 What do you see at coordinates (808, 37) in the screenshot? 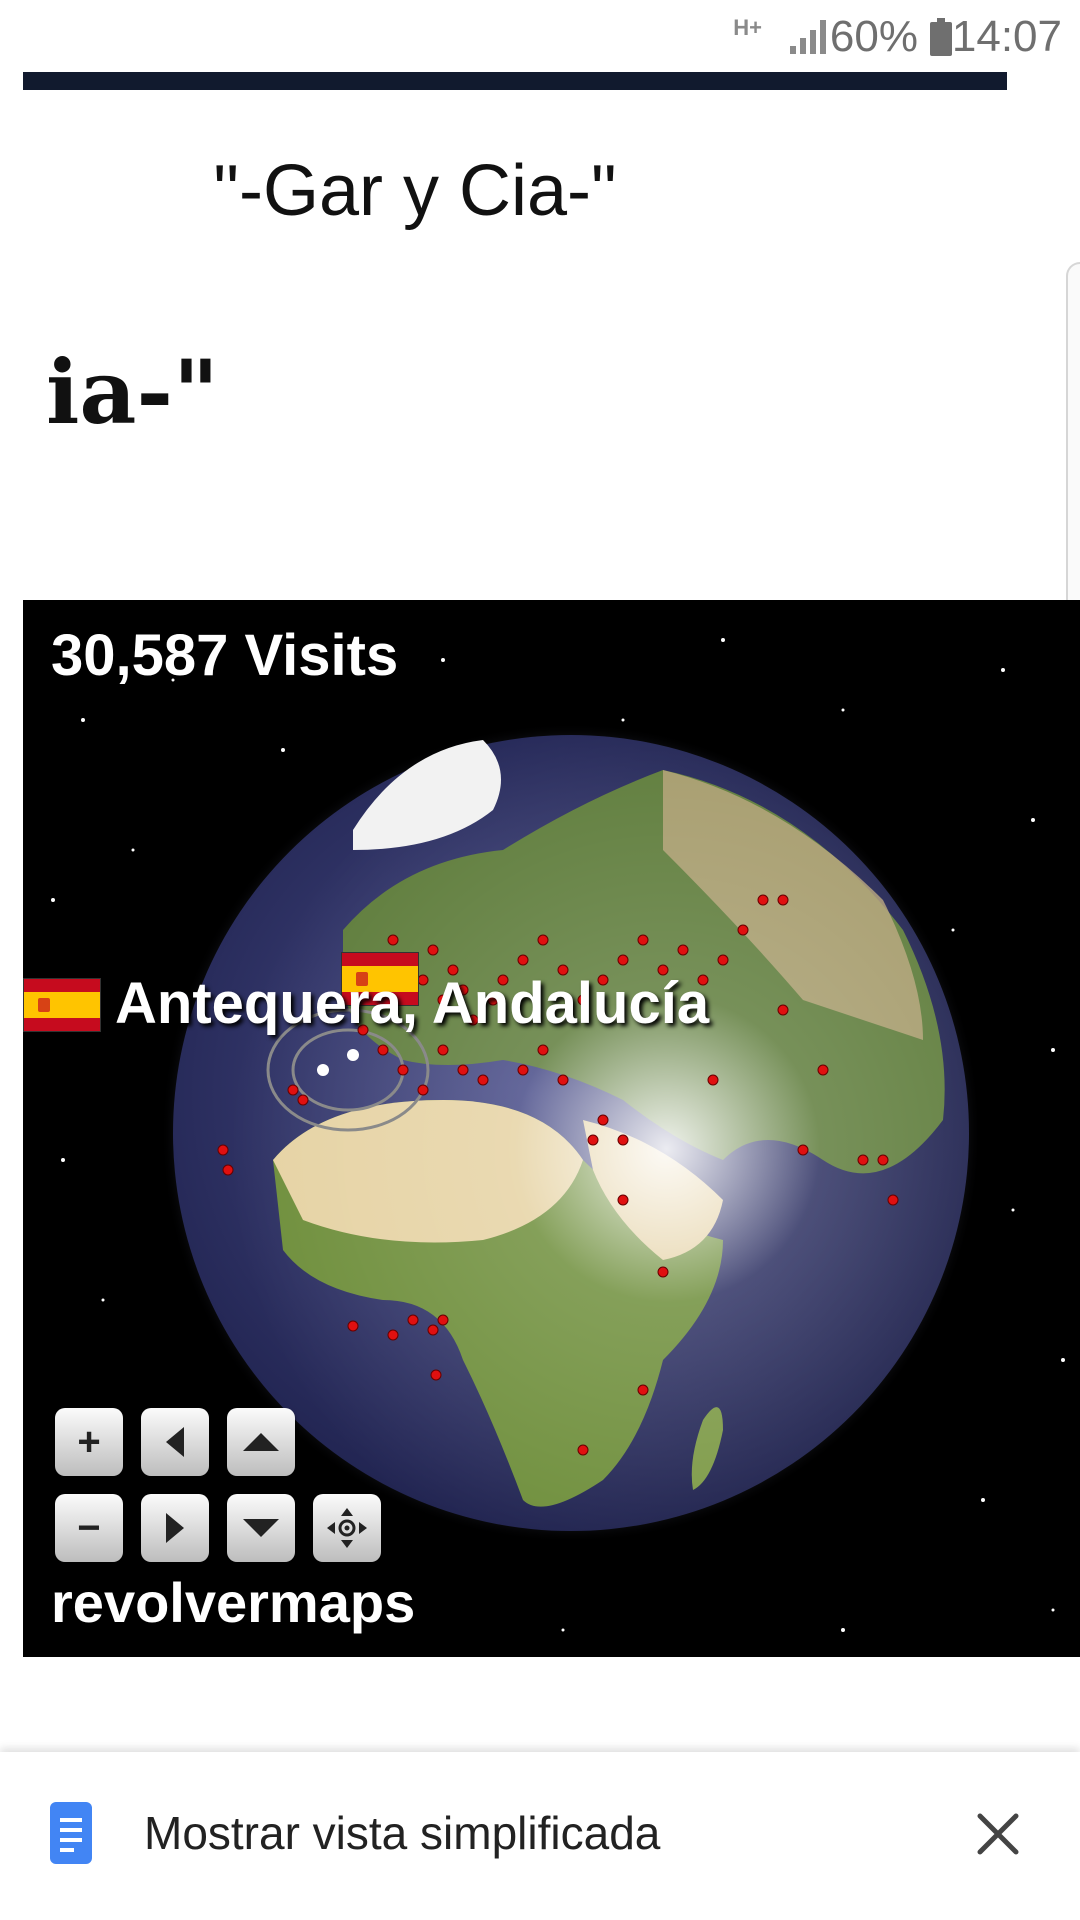
I see `signal-icon` at bounding box center [808, 37].